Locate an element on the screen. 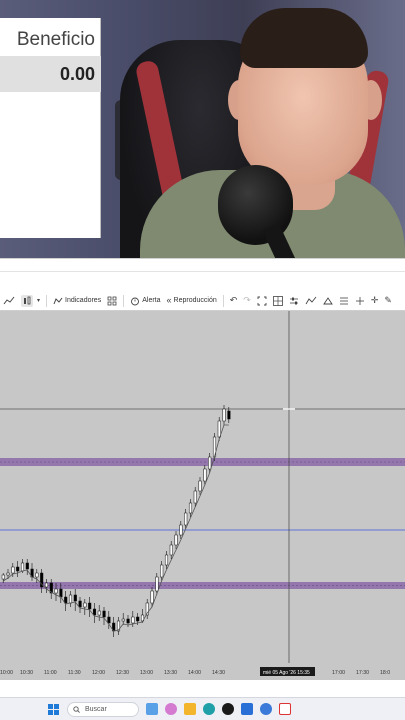  separator-bar is located at coordinates (202, 272).